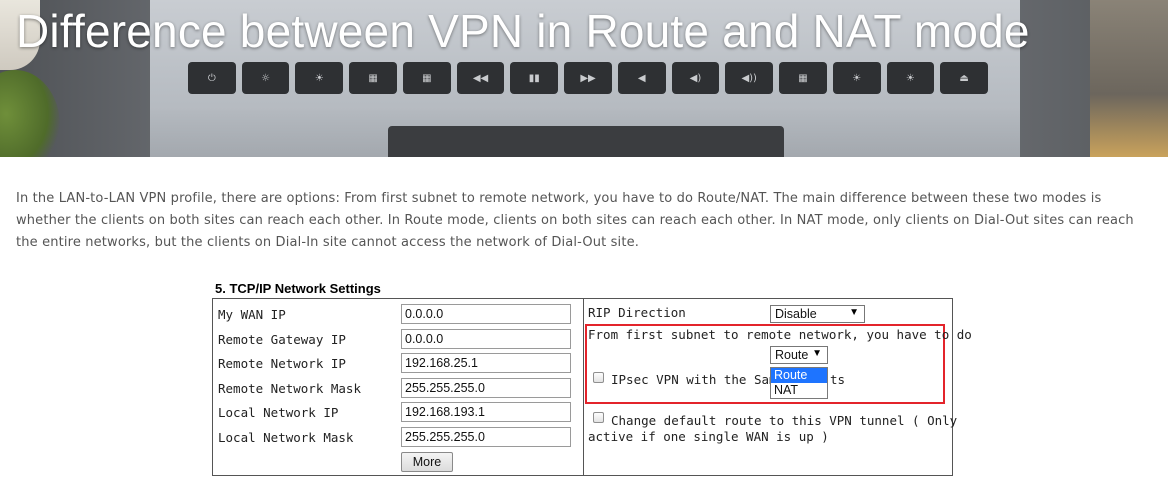 The width and height of the screenshot is (1168, 492). What do you see at coordinates (480, 78) in the screenshot?
I see `key-icon: ◀◀` at bounding box center [480, 78].